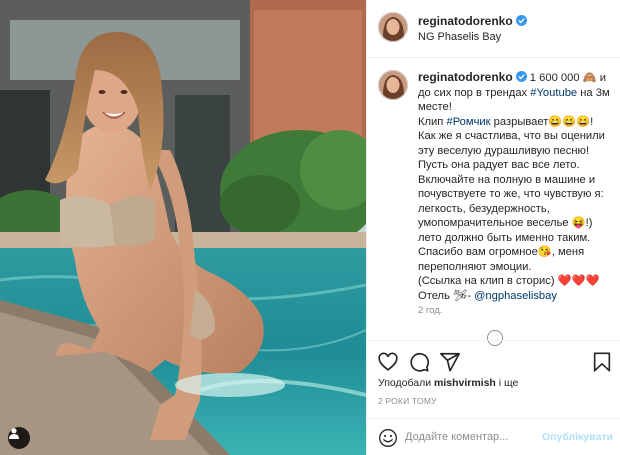 The image size is (620, 455). Describe the element at coordinates (388, 438) in the screenshot. I see `emoji-icon` at that location.